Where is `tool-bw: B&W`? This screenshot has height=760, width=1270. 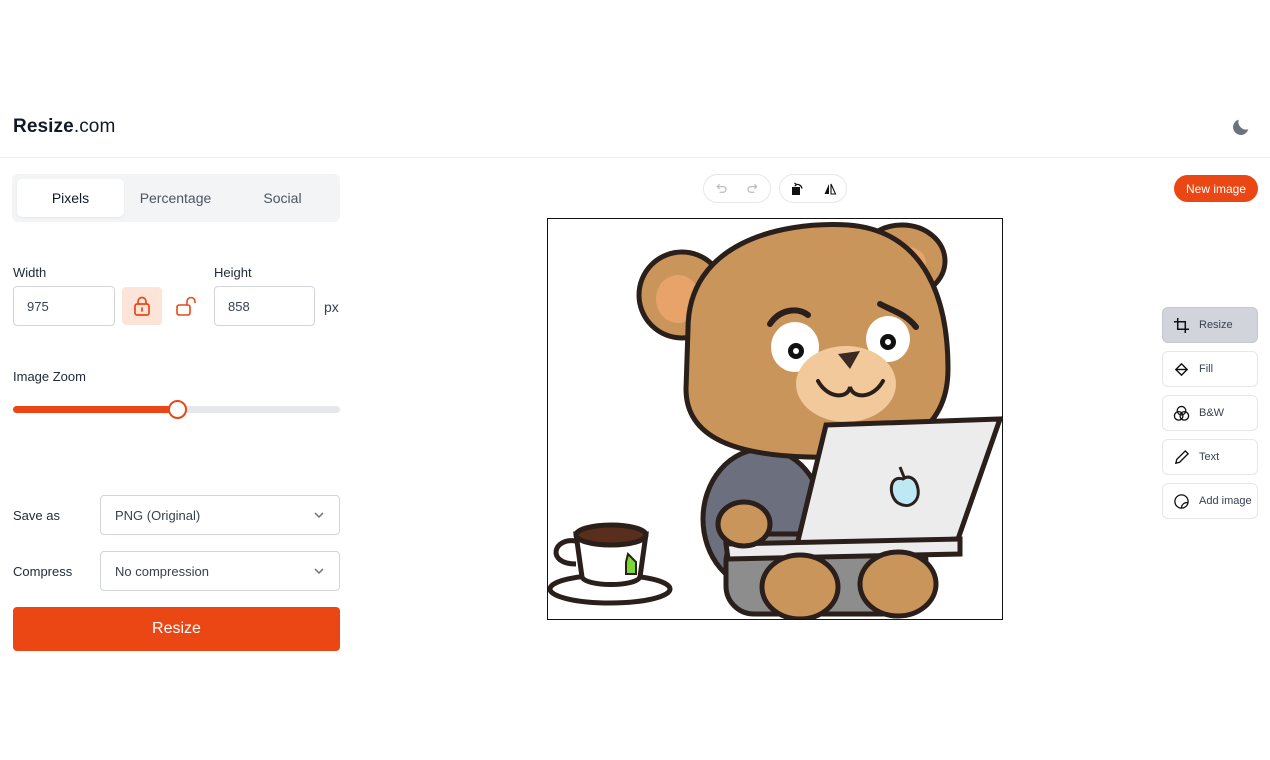 tool-bw: B&W is located at coordinates (1210, 413).